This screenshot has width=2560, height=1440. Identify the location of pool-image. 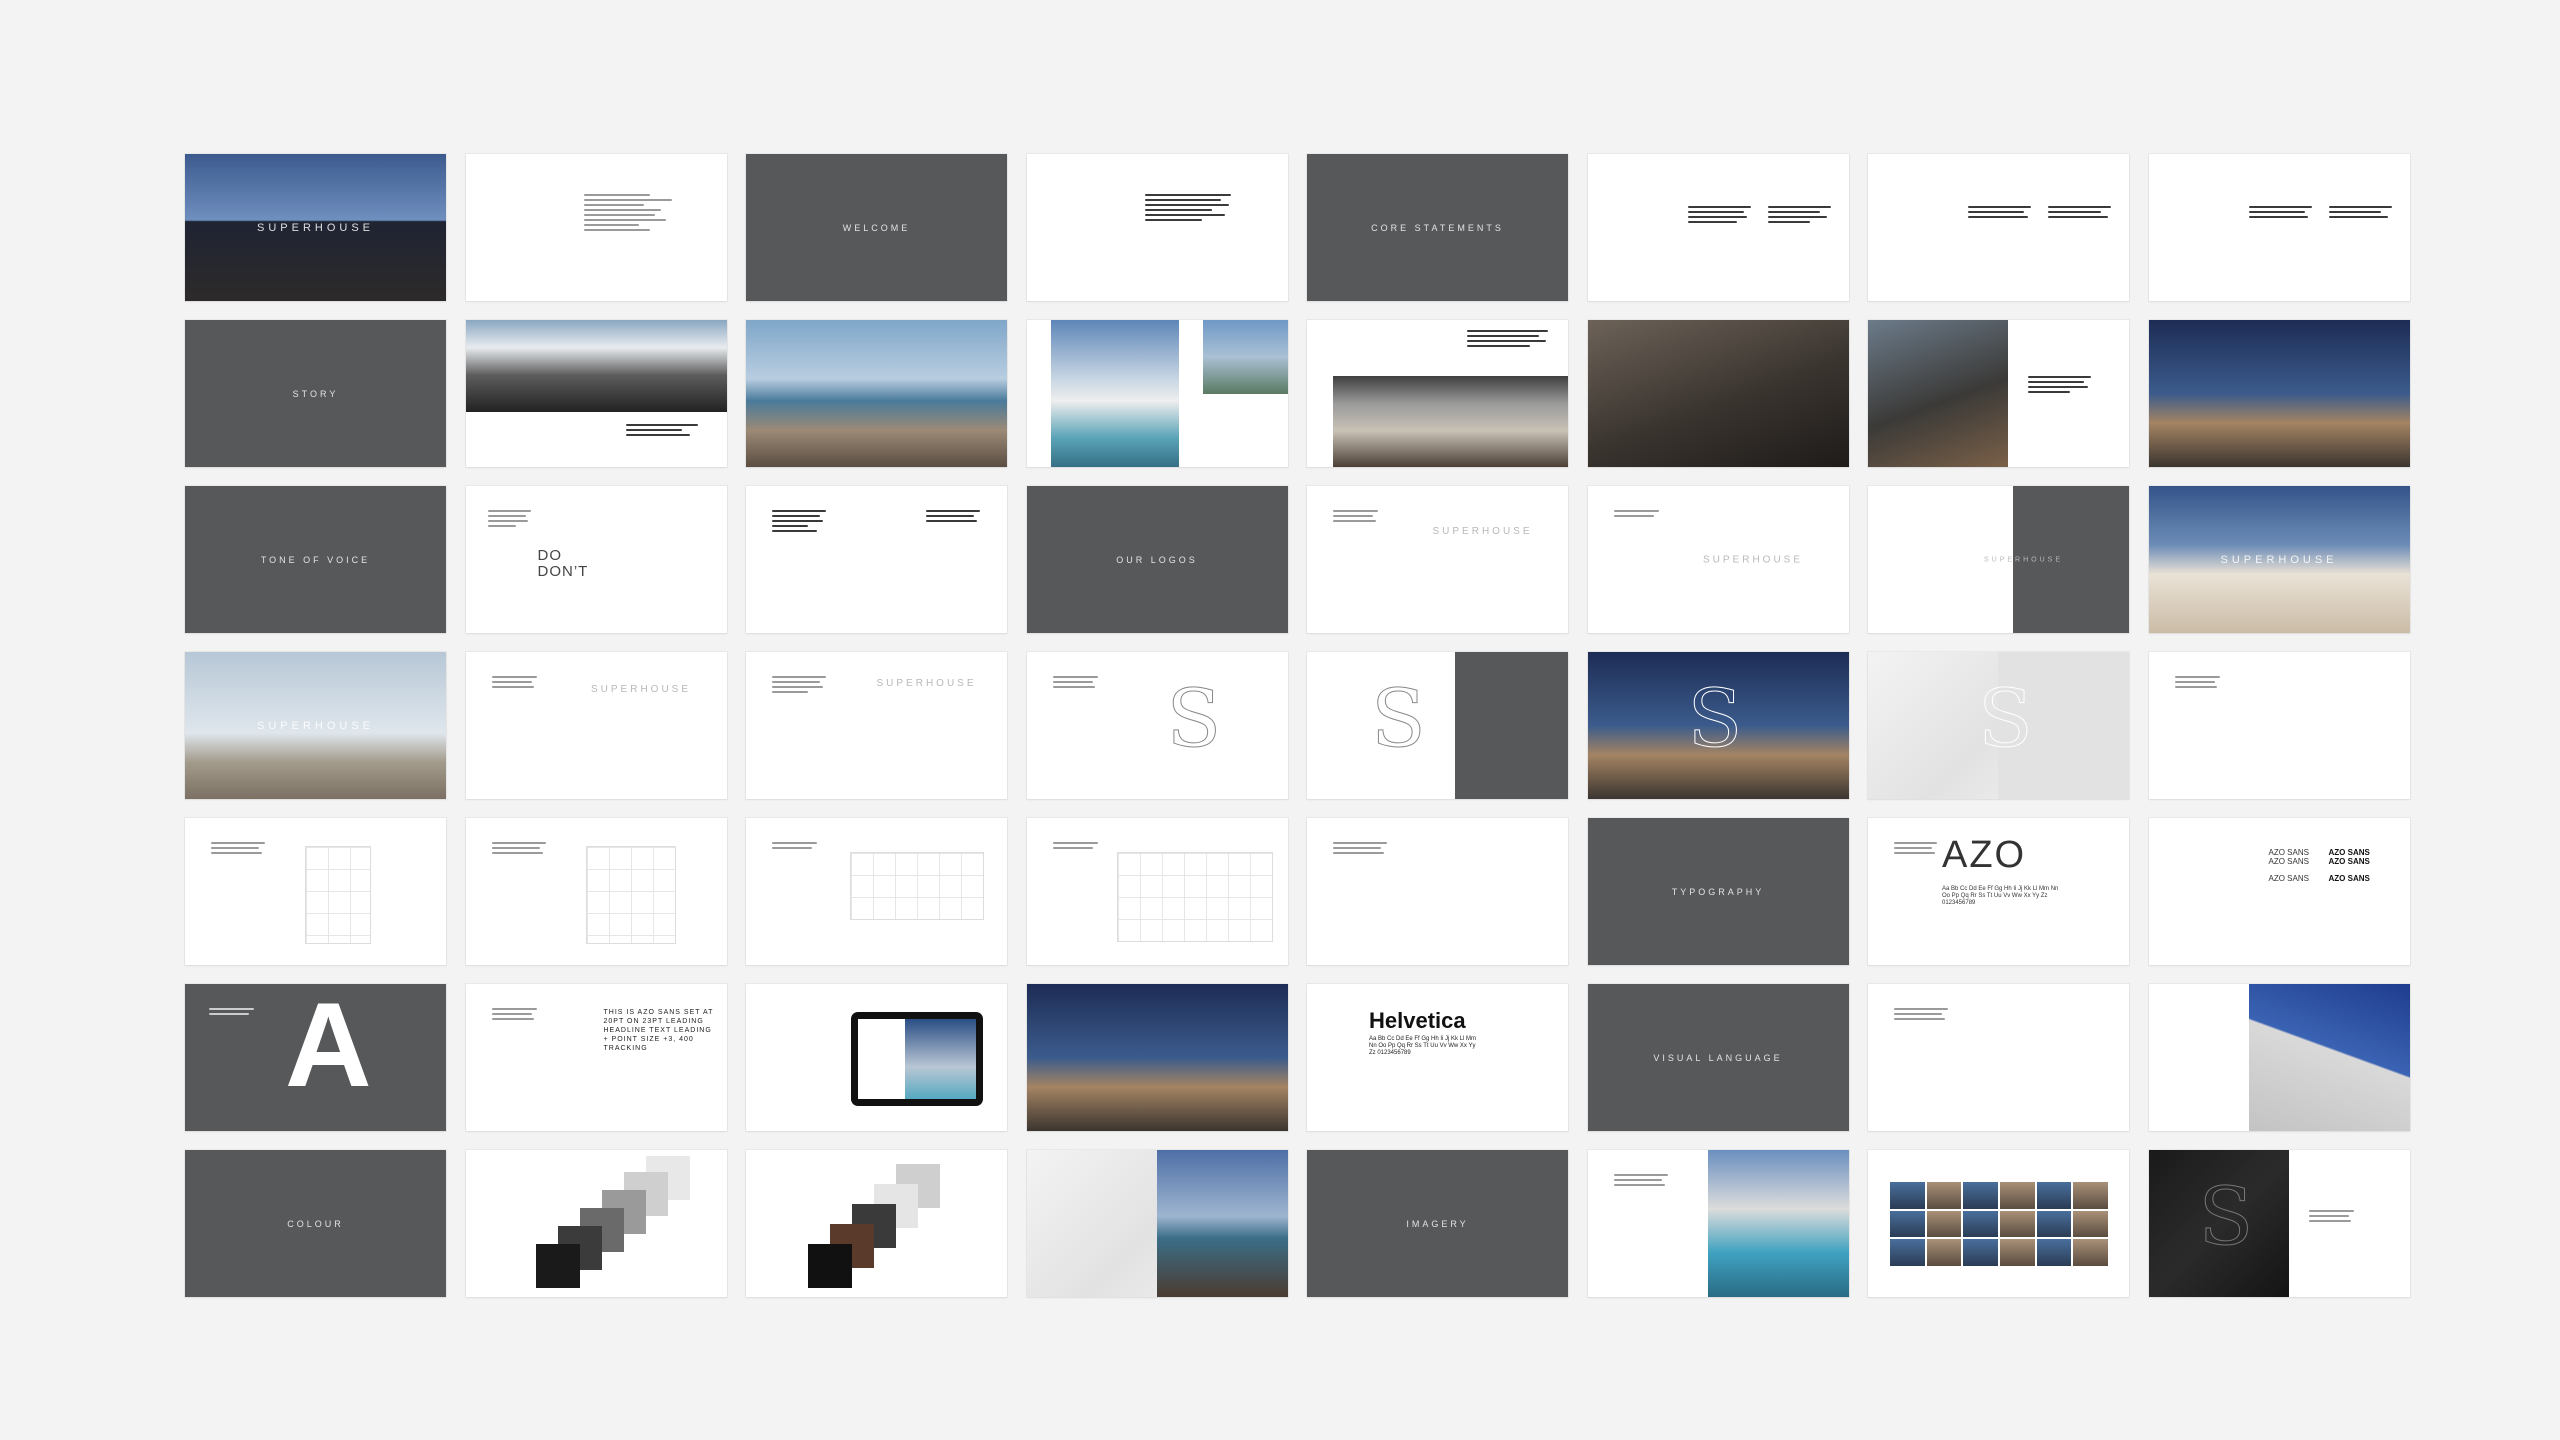
(1778, 1223).